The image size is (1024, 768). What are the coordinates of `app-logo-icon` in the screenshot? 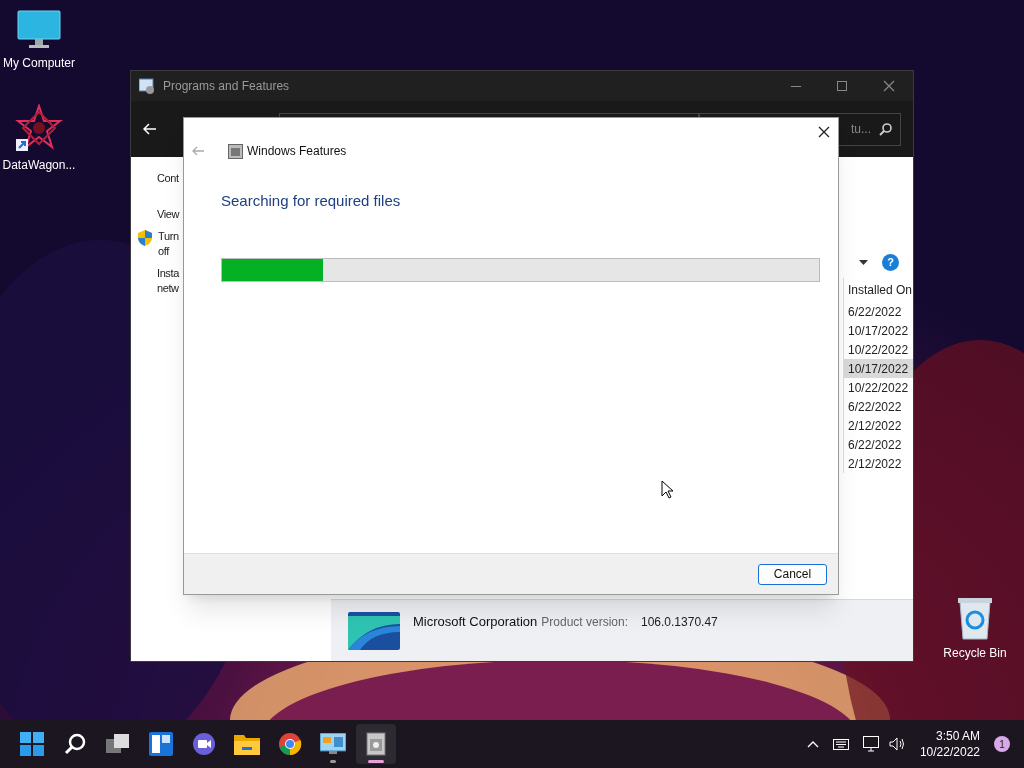 It's located at (374, 631).